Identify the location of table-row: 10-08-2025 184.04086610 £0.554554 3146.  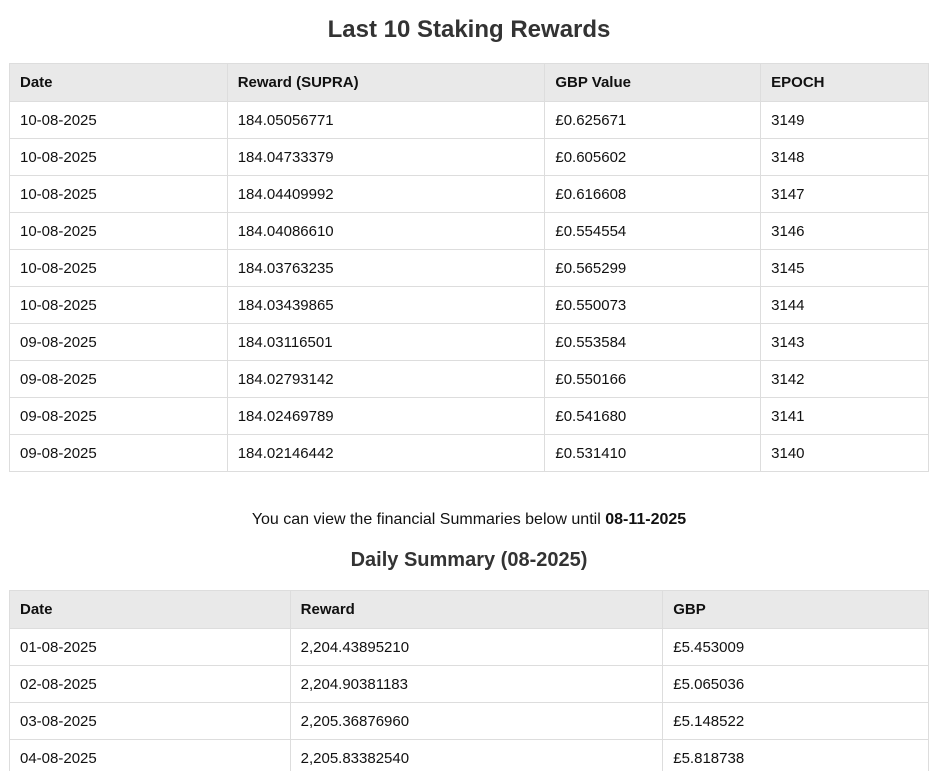
(469, 231).